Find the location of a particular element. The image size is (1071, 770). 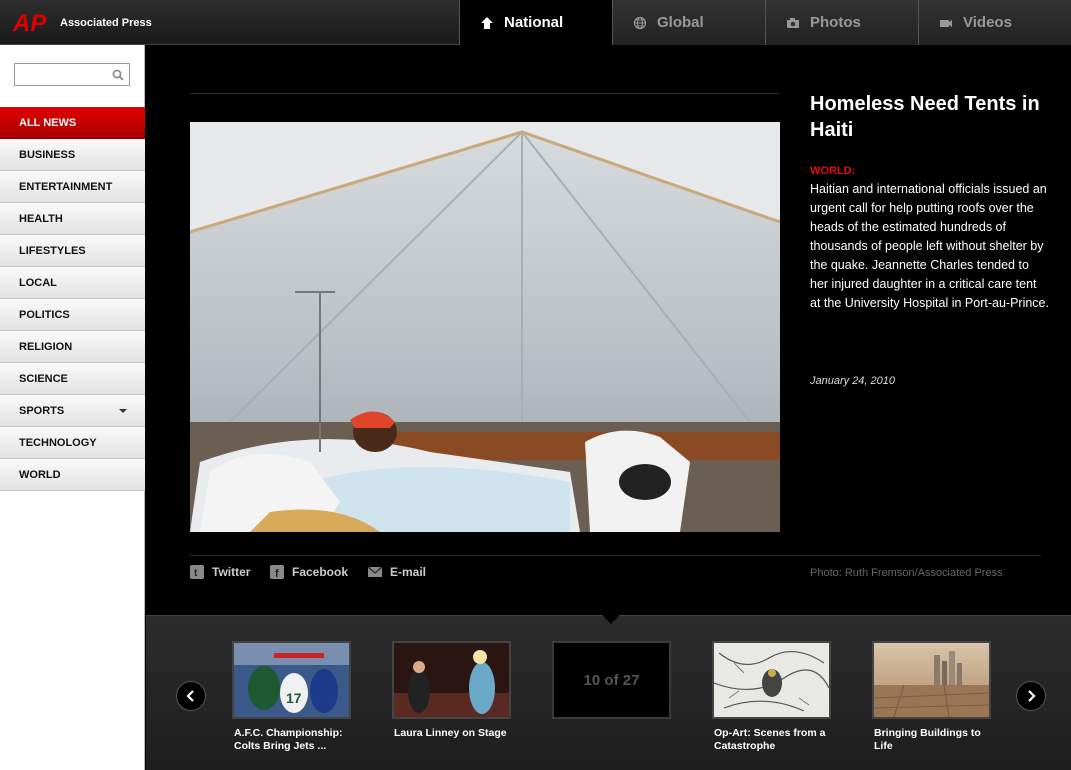

envelope-icon is located at coordinates (375, 571).